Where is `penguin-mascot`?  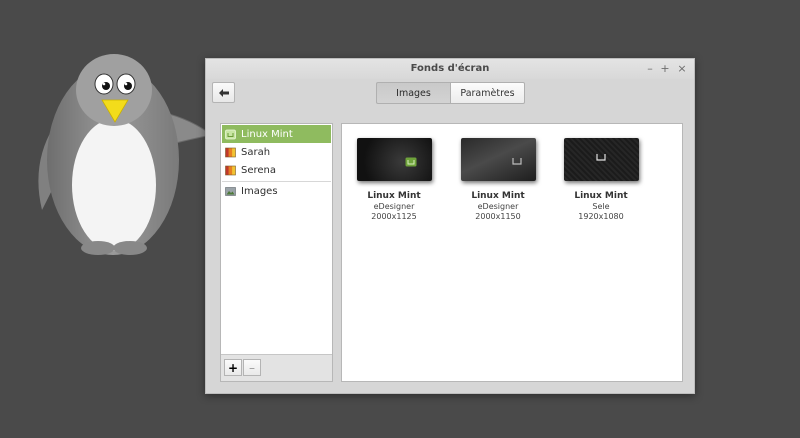
penguin-mascot is located at coordinates (126, 154).